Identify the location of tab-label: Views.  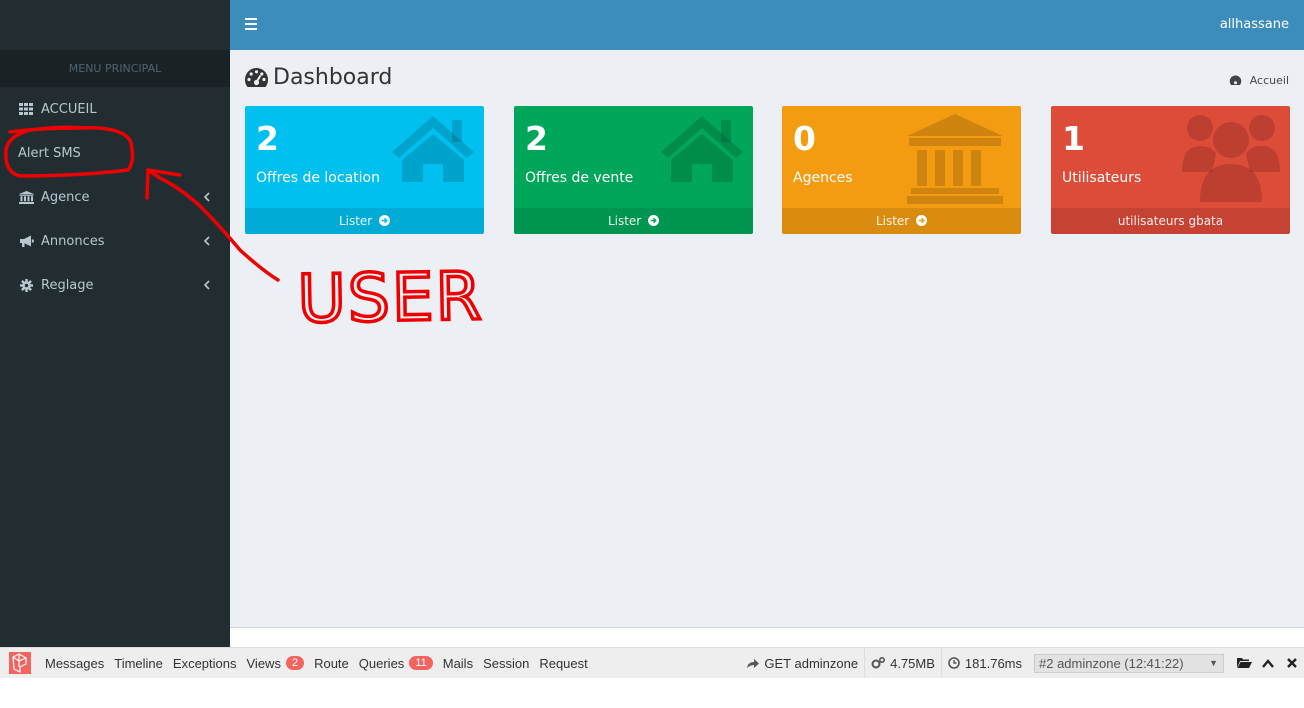
(263, 663).